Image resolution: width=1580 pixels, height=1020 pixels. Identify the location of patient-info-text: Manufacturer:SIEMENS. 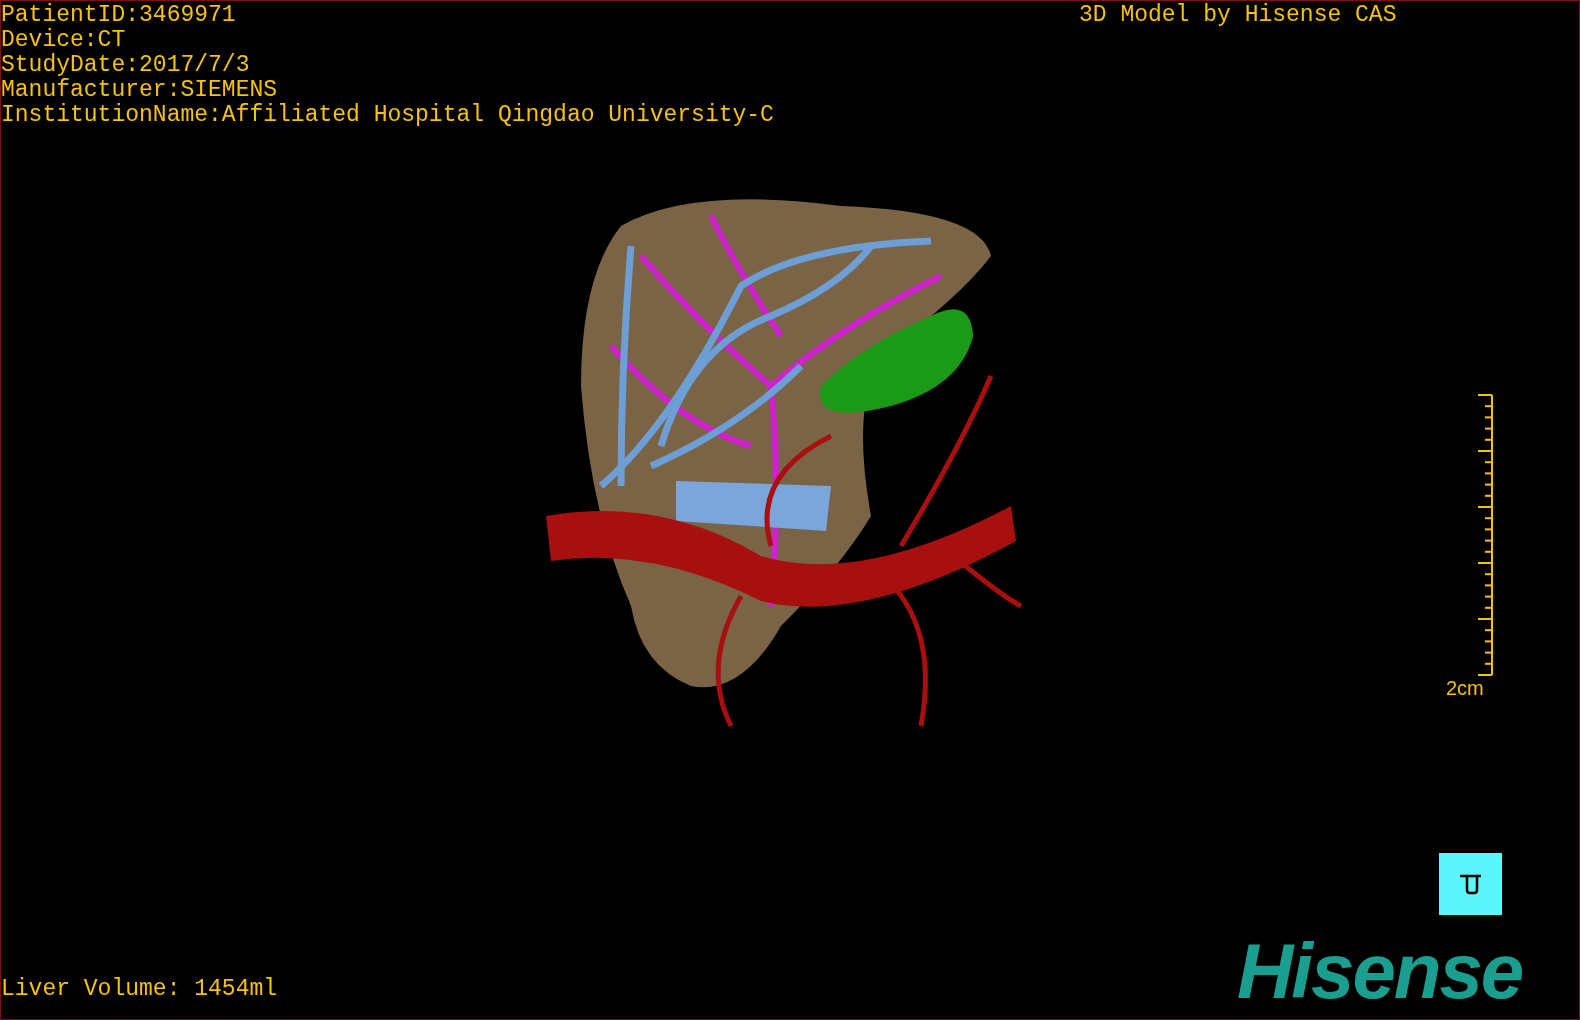
(140, 90).